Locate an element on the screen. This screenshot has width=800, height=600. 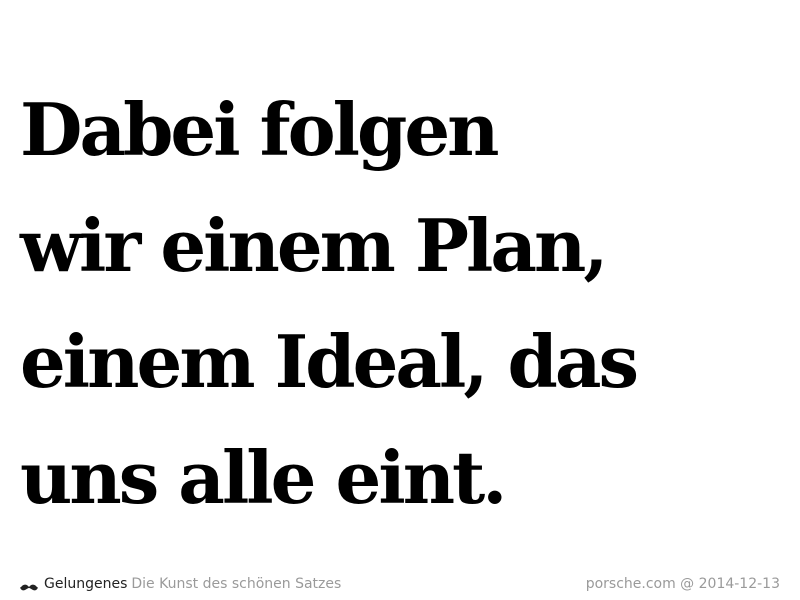
quote-line-3: einem Ideal, das is located at coordinates (329, 361).